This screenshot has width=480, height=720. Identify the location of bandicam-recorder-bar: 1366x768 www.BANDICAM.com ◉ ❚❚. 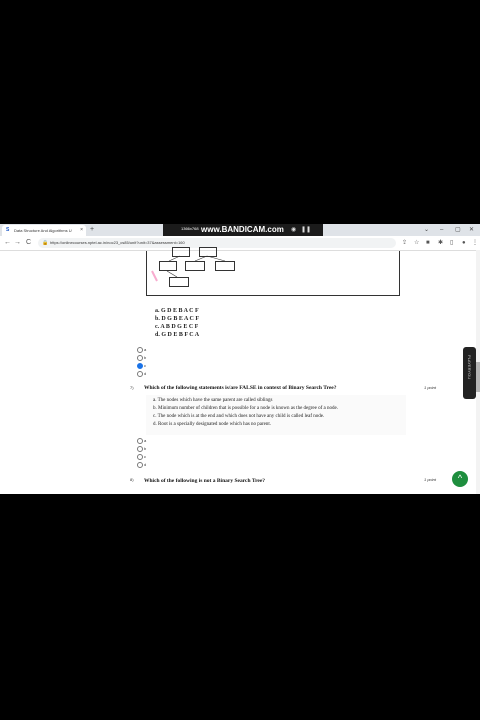
(243, 230).